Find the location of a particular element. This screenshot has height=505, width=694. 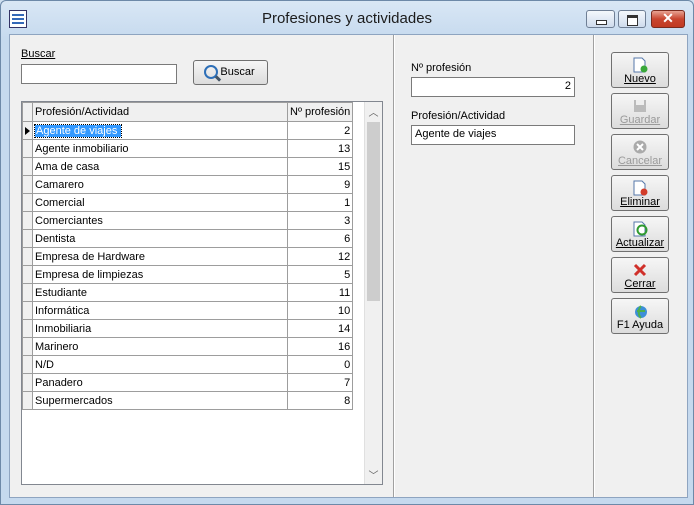

scroll-thumb is located at coordinates (373, 211).